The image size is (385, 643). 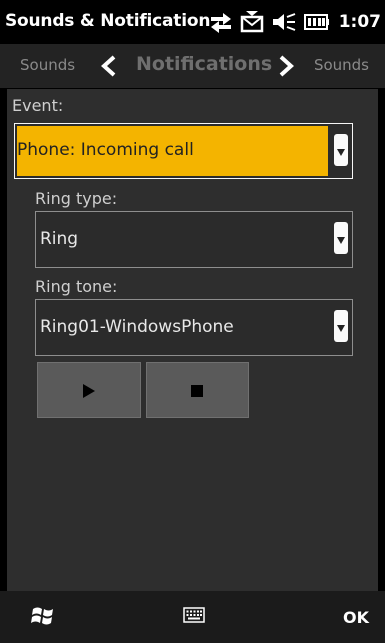 What do you see at coordinates (47, 65) in the screenshot?
I see `tab-previous-sounds: Sounds` at bounding box center [47, 65].